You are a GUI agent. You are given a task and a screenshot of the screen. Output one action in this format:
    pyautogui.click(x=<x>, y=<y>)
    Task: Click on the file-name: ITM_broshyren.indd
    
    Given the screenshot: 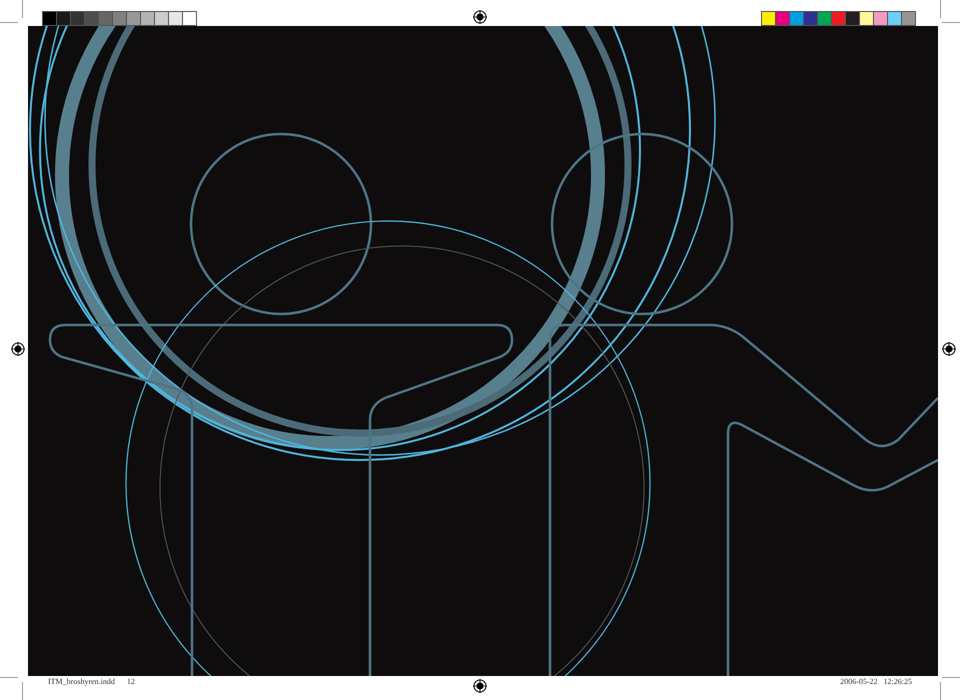 What is the action you would take?
    pyautogui.click(x=81, y=682)
    